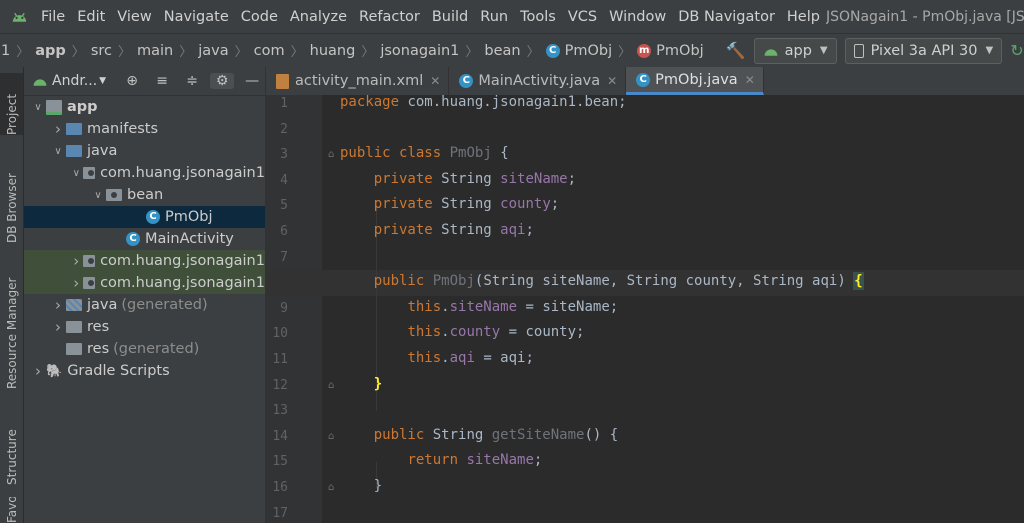 This screenshot has height=523, width=1024. What do you see at coordinates (124, 52) in the screenshot?
I see `chevron-right-icon: 〉` at bounding box center [124, 52].